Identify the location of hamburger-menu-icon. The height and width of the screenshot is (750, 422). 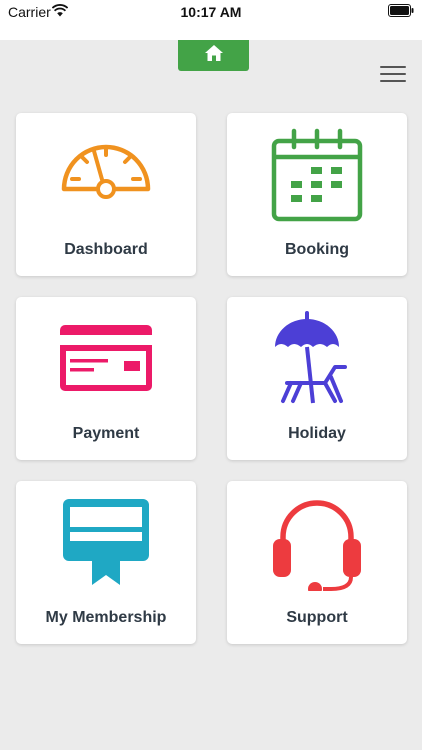
(393, 74).